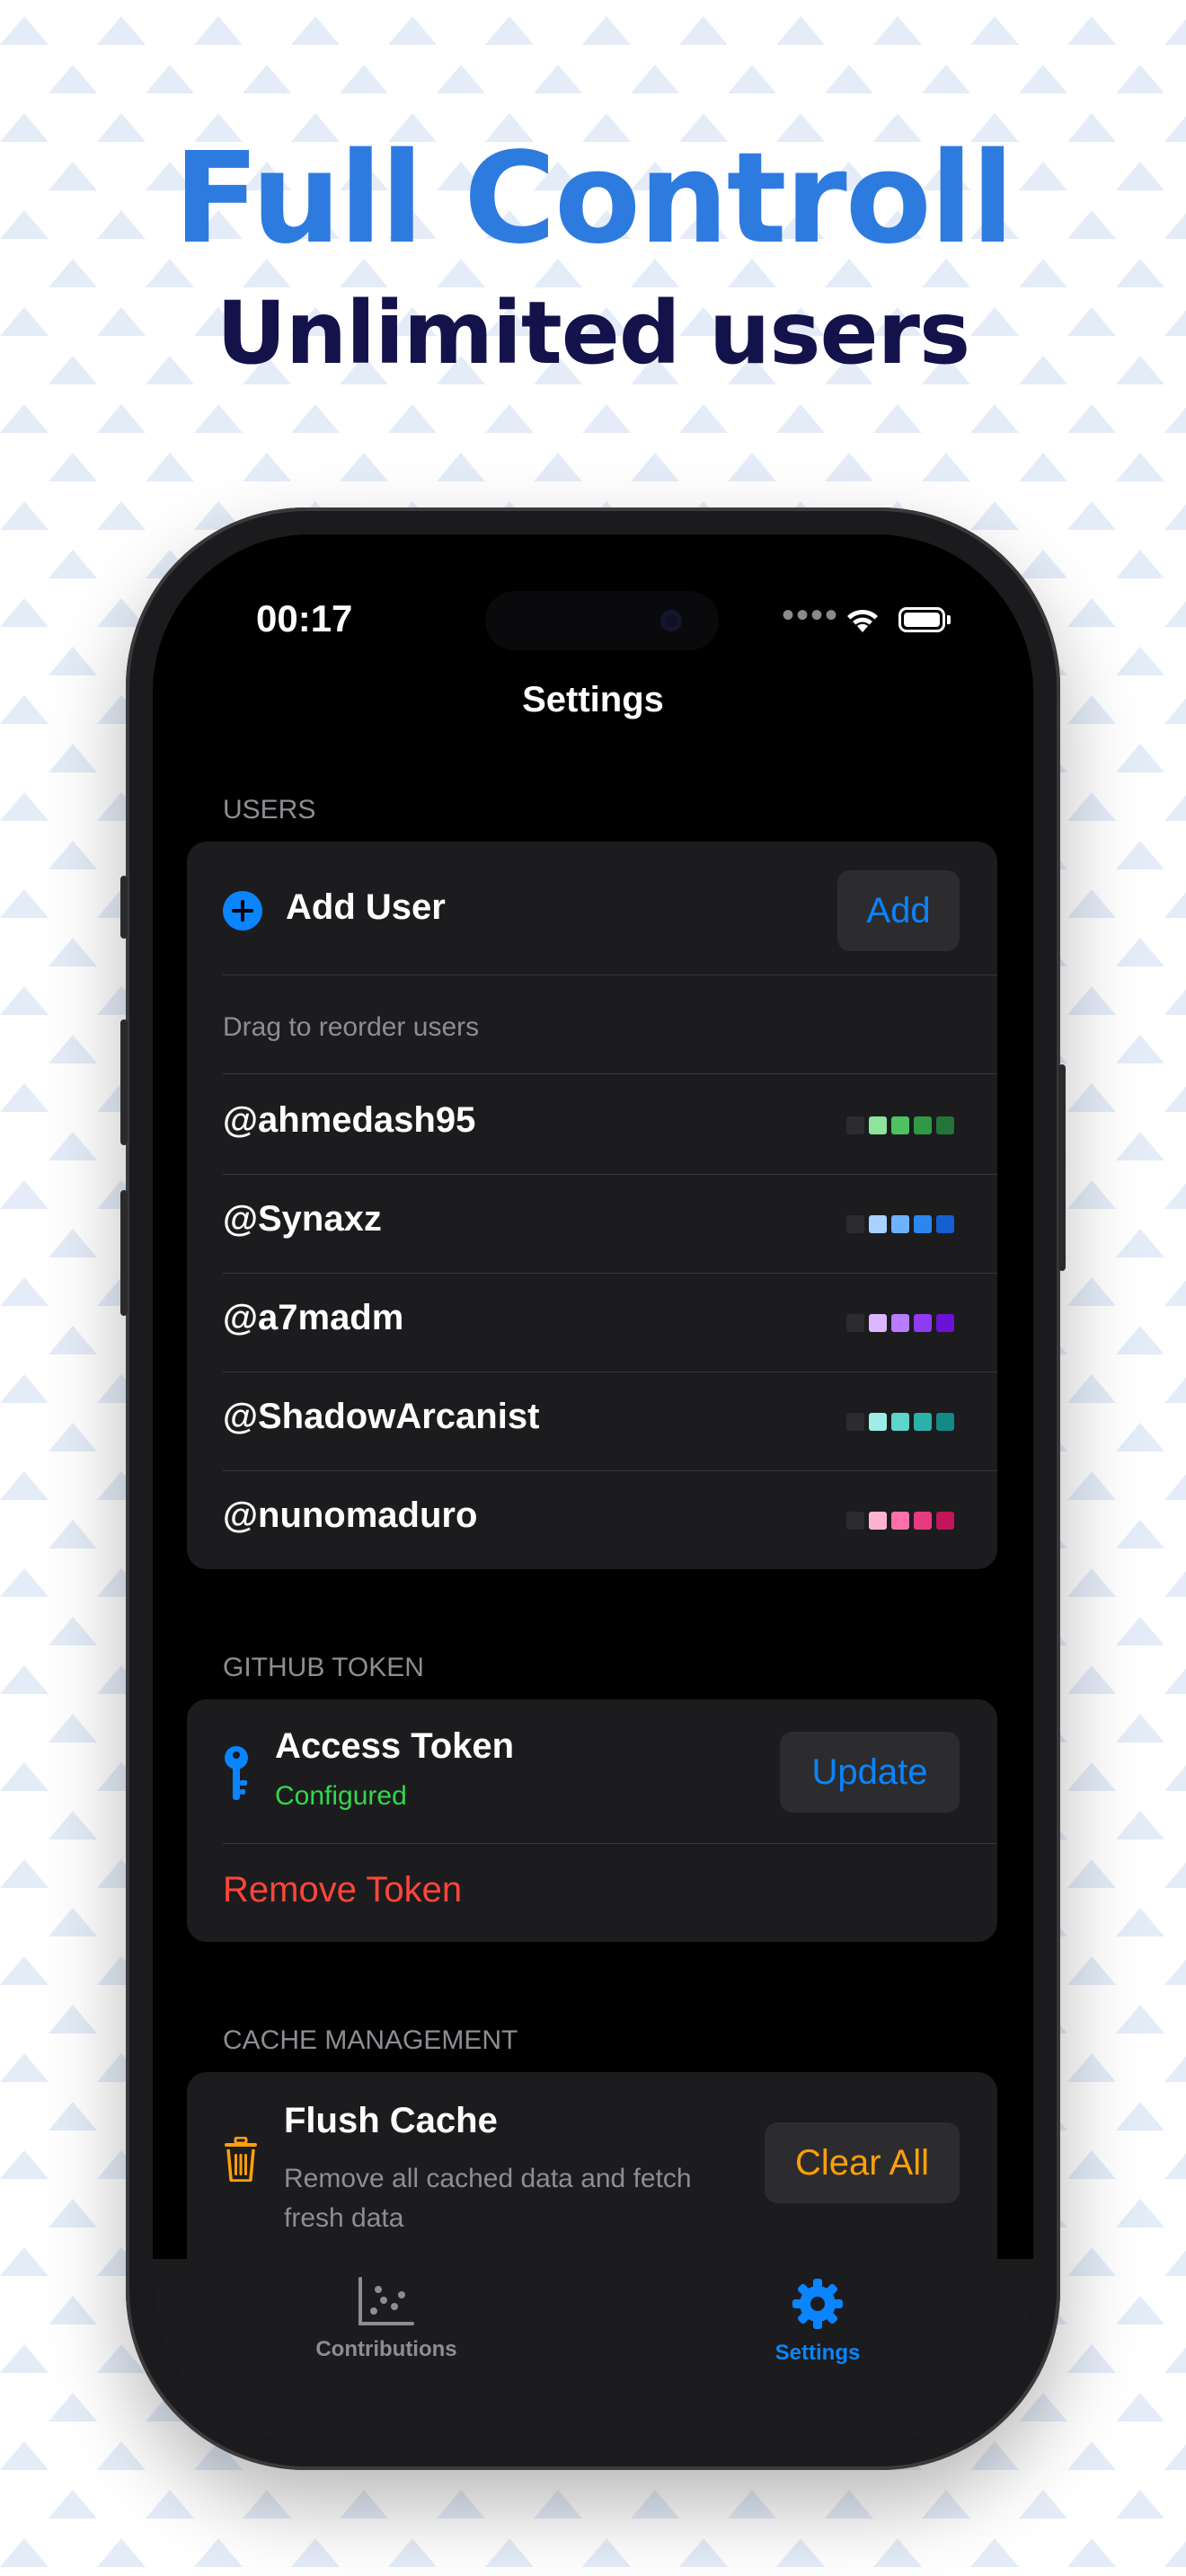 The height and width of the screenshot is (2576, 1186). What do you see at coordinates (811, 615) in the screenshot?
I see `cellular-signal-icon: ••••` at bounding box center [811, 615].